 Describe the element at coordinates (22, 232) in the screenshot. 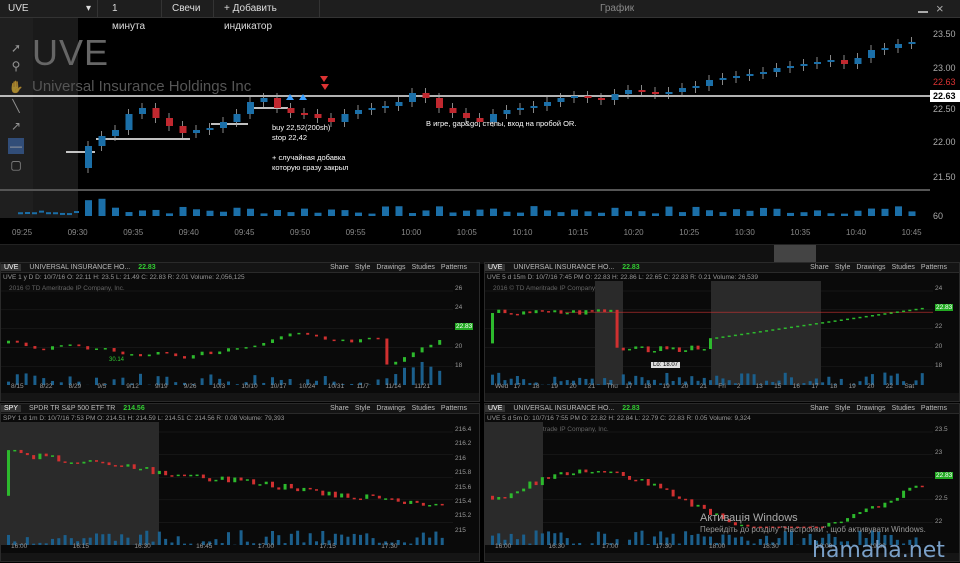

I see `time-tick: 09:25` at that location.